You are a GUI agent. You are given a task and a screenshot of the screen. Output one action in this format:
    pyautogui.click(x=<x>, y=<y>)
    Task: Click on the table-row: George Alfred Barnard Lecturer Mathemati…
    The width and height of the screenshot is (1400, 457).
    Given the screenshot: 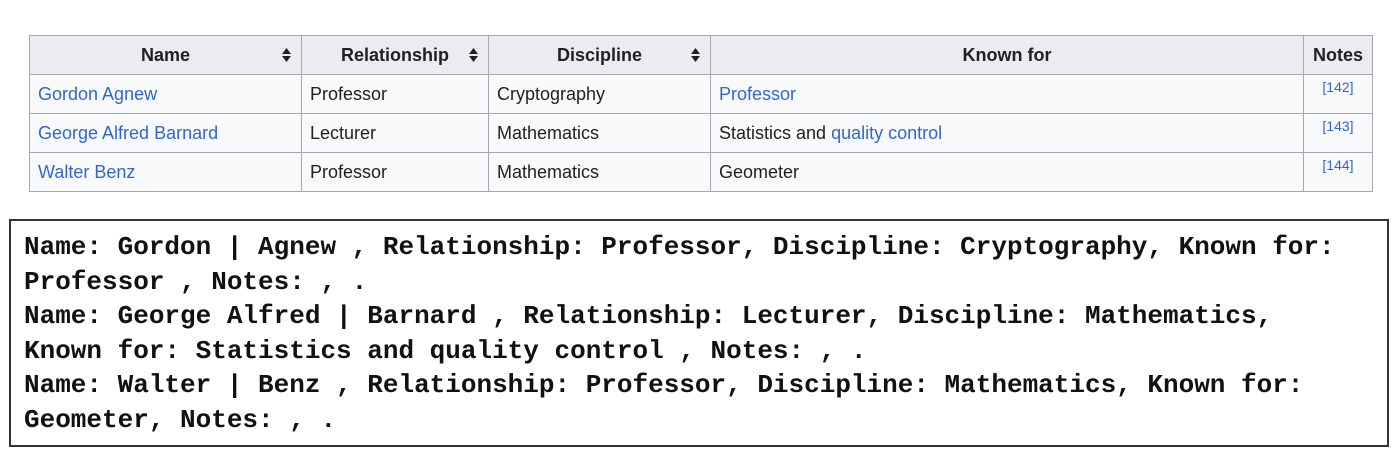 What is the action you would take?
    pyautogui.click(x=701, y=133)
    